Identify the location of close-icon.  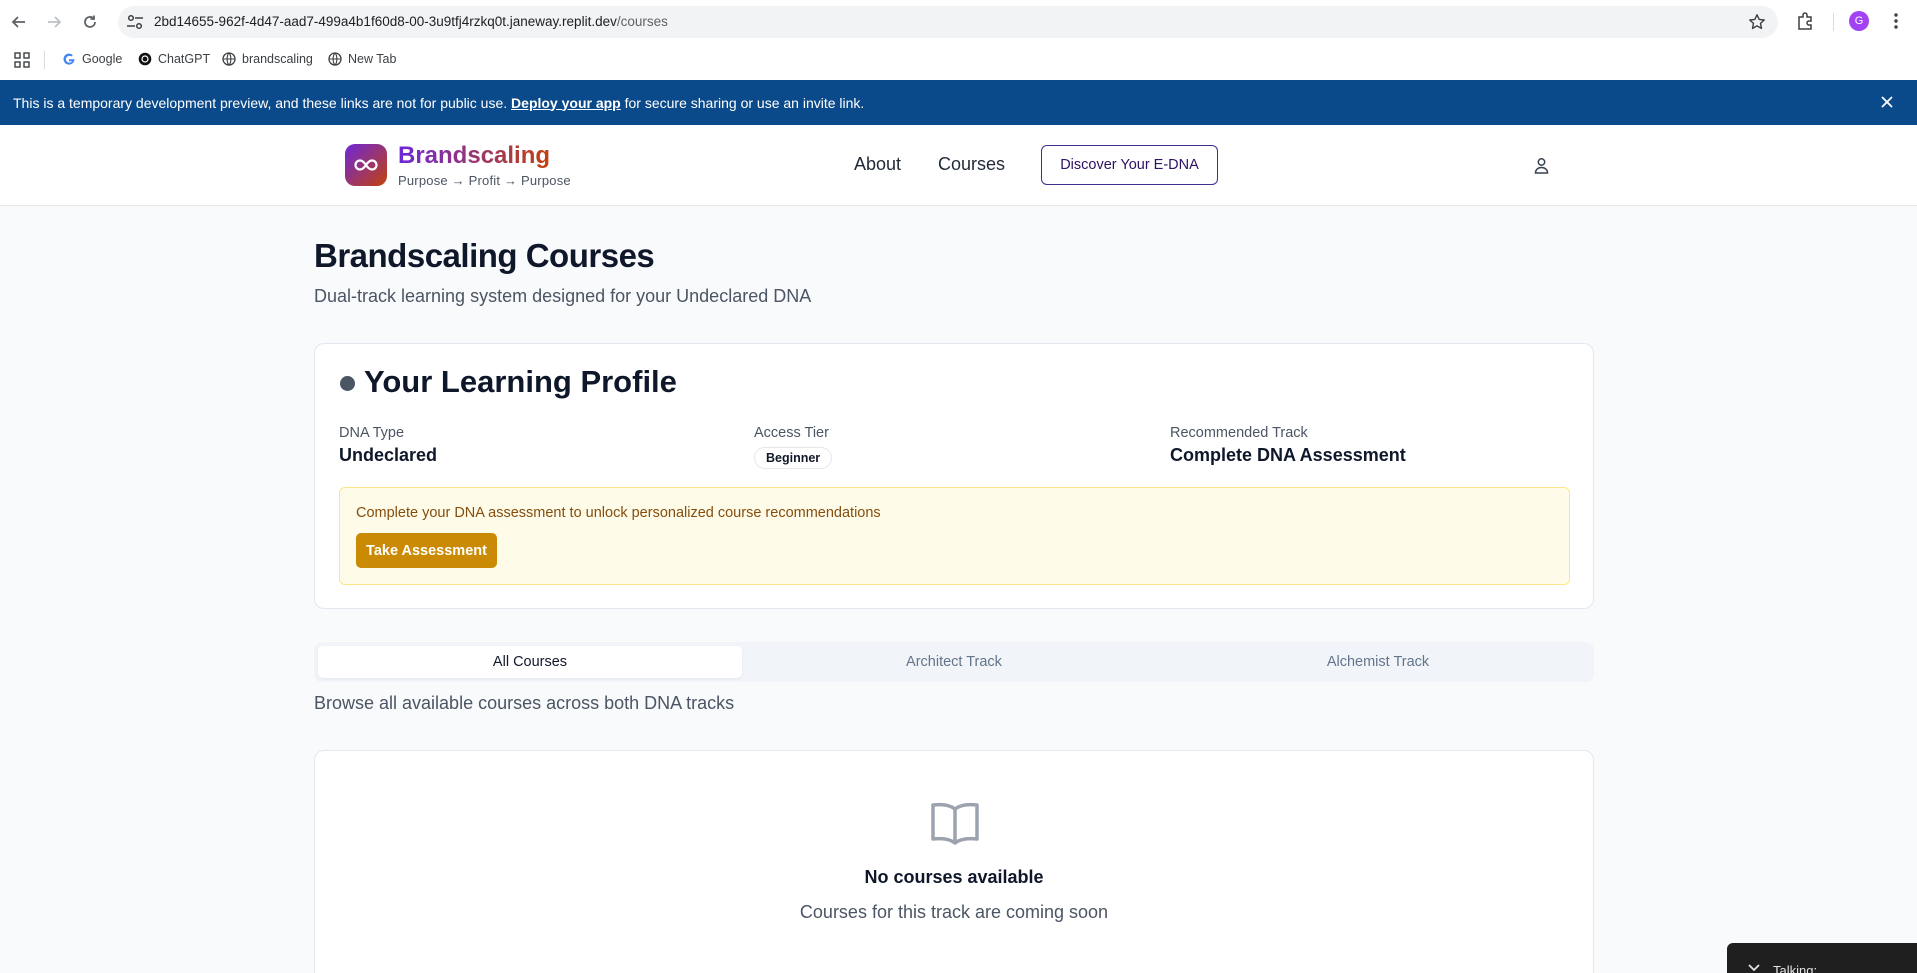
(1887, 102).